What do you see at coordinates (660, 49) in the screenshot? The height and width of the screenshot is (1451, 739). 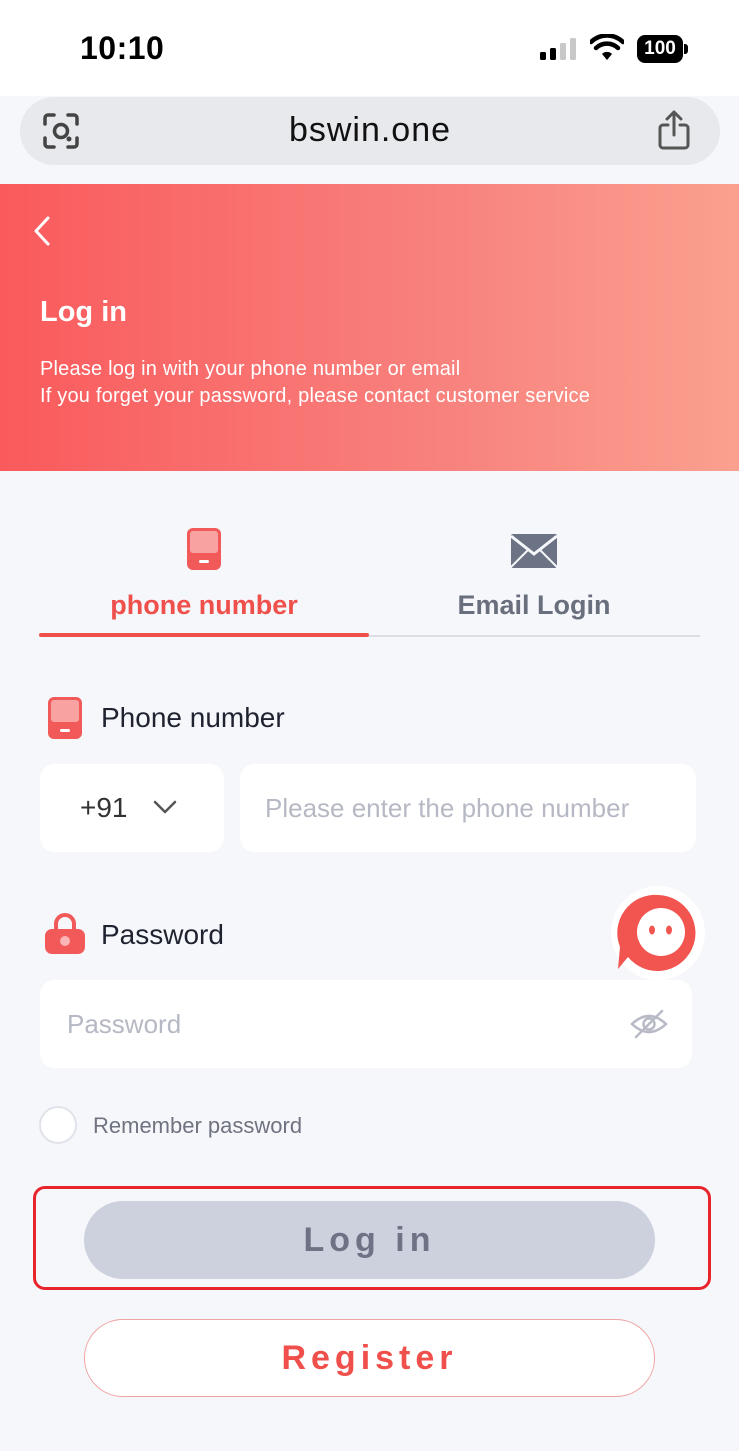 I see `battery-level: 100` at bounding box center [660, 49].